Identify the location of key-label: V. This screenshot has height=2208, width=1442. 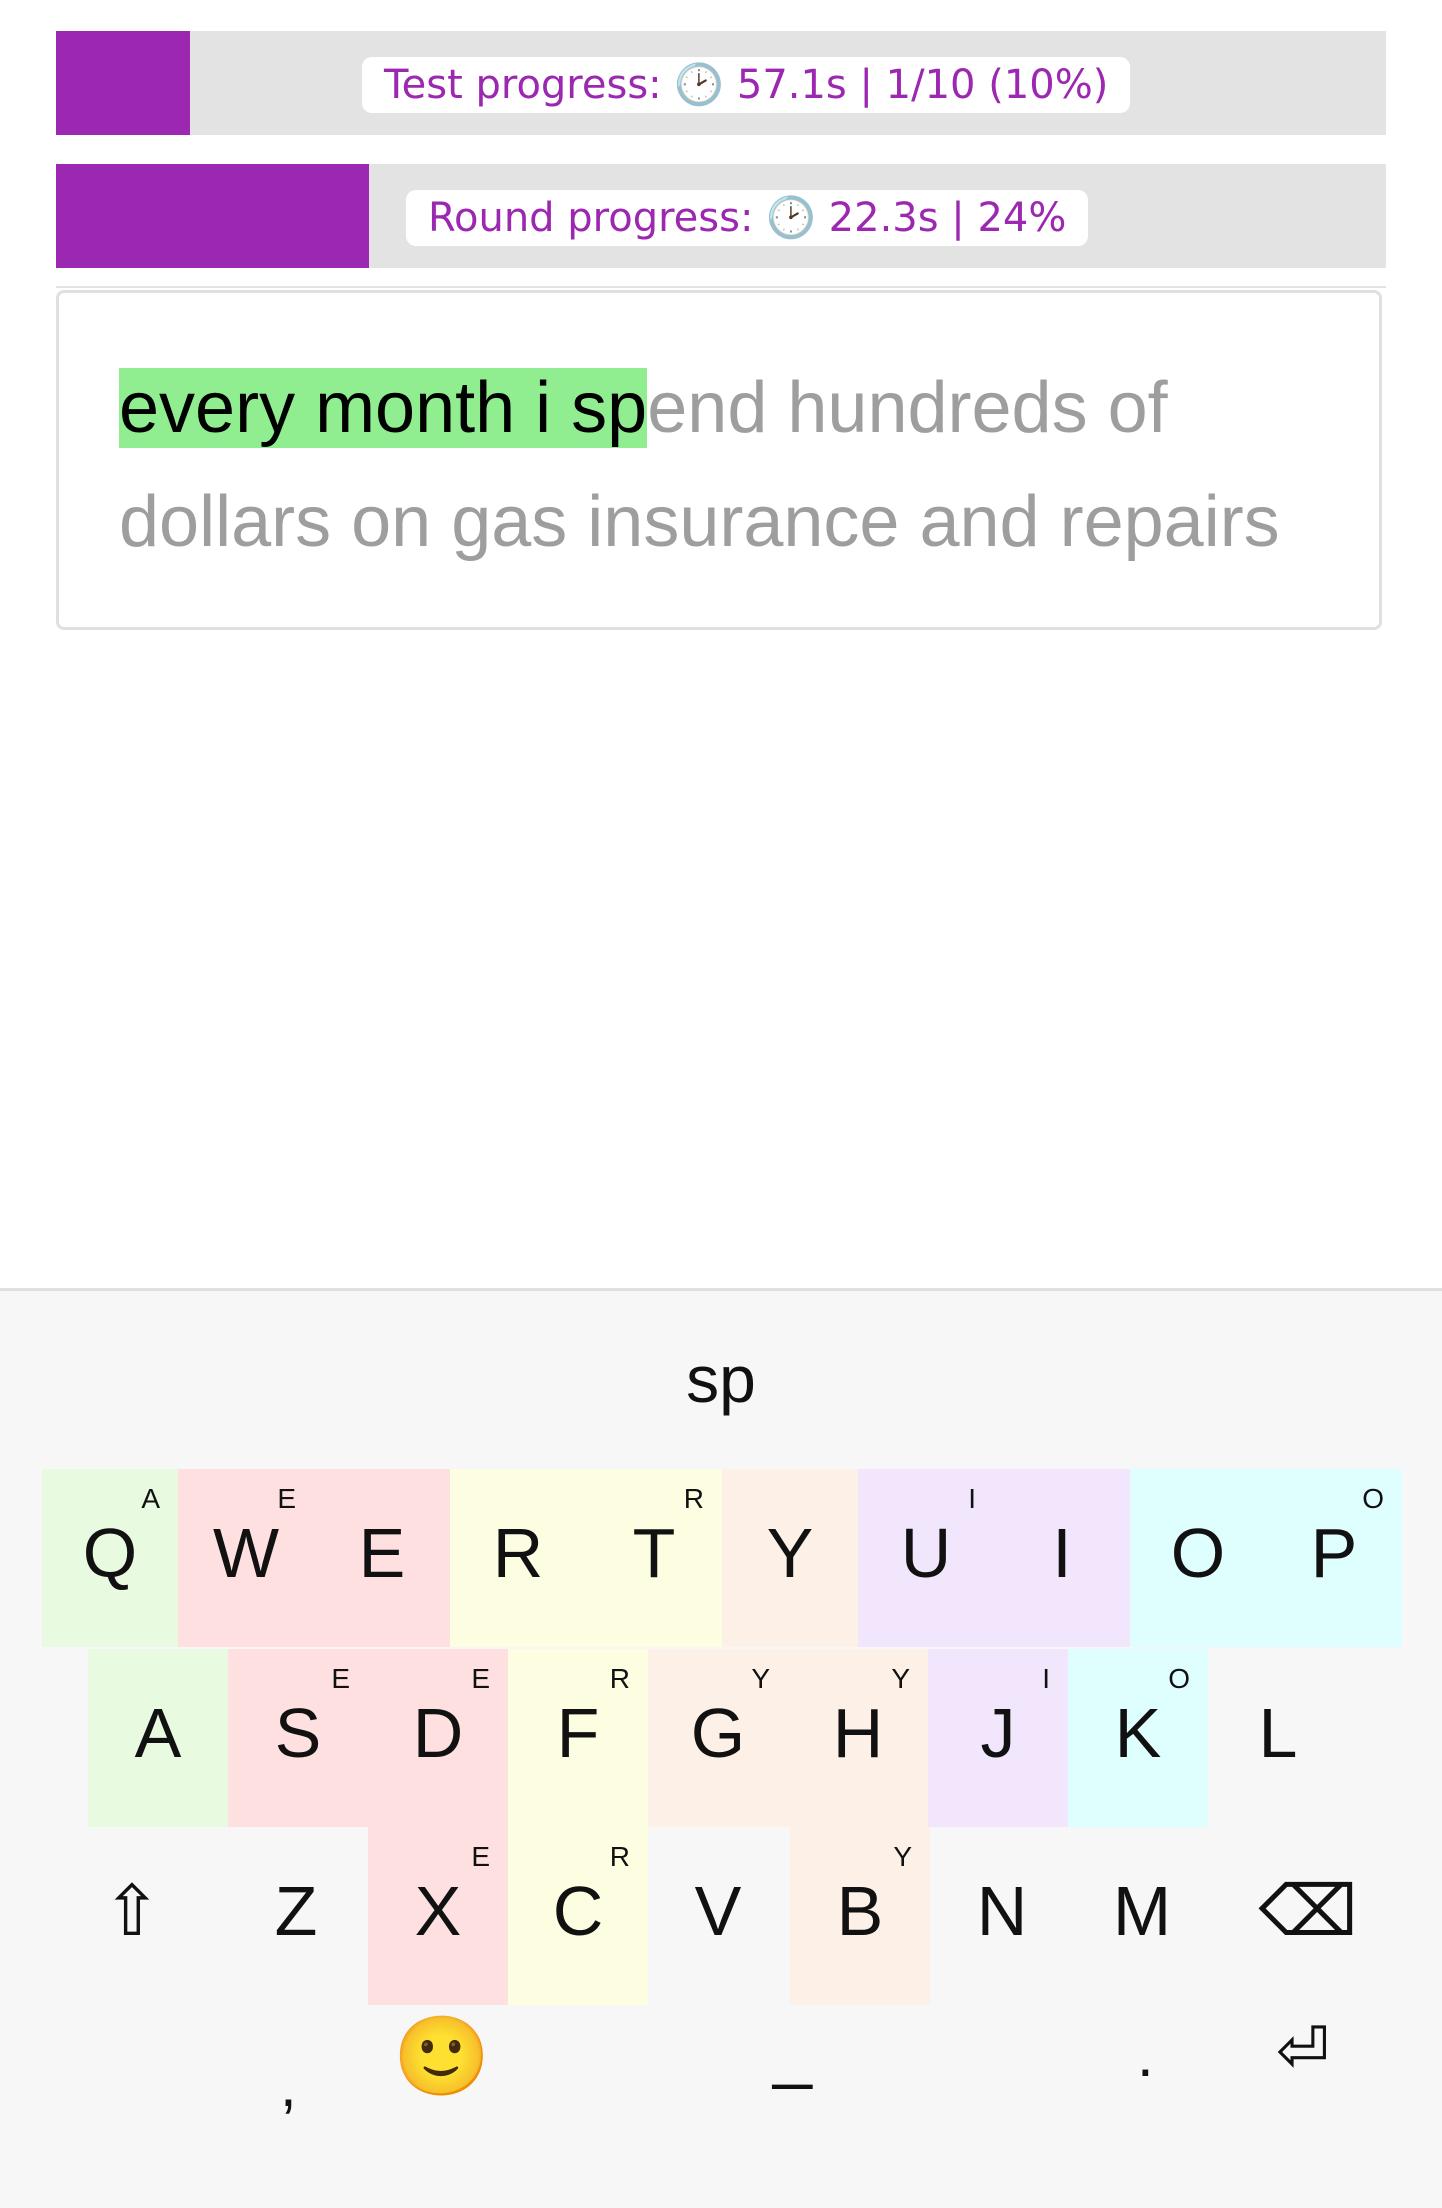
(718, 1911).